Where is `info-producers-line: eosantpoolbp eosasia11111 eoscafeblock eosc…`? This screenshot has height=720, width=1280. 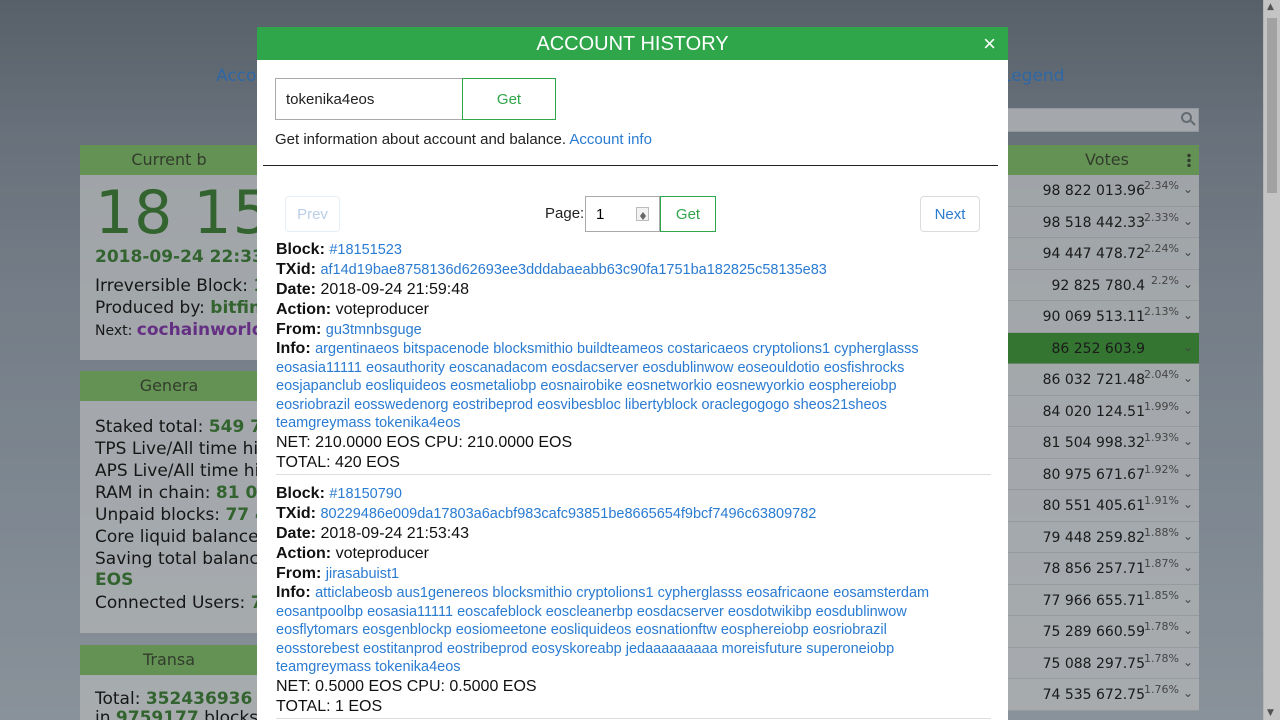
info-producers-line: eosantpoolbp eosasia11111 eoscafeblock eosc… is located at coordinates (633, 612).